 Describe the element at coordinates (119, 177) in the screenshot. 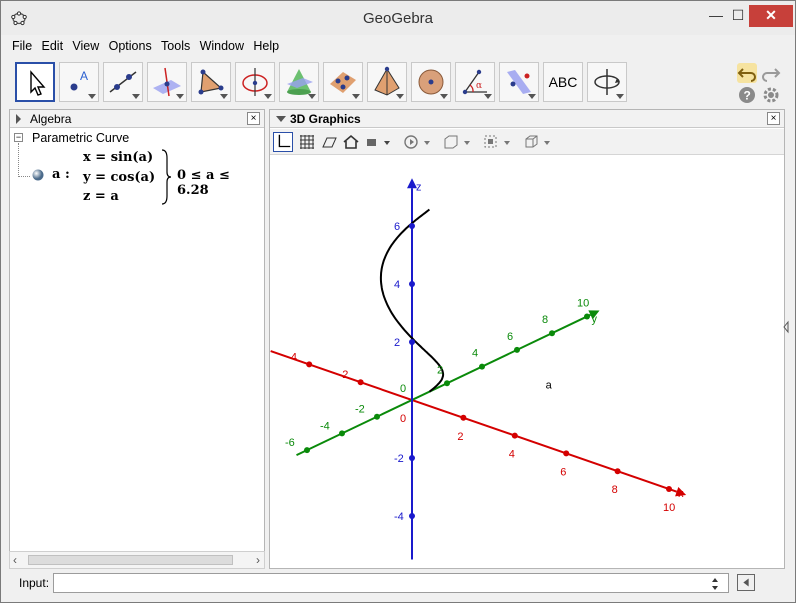

I see `equation-y: y = cos(a)` at that location.